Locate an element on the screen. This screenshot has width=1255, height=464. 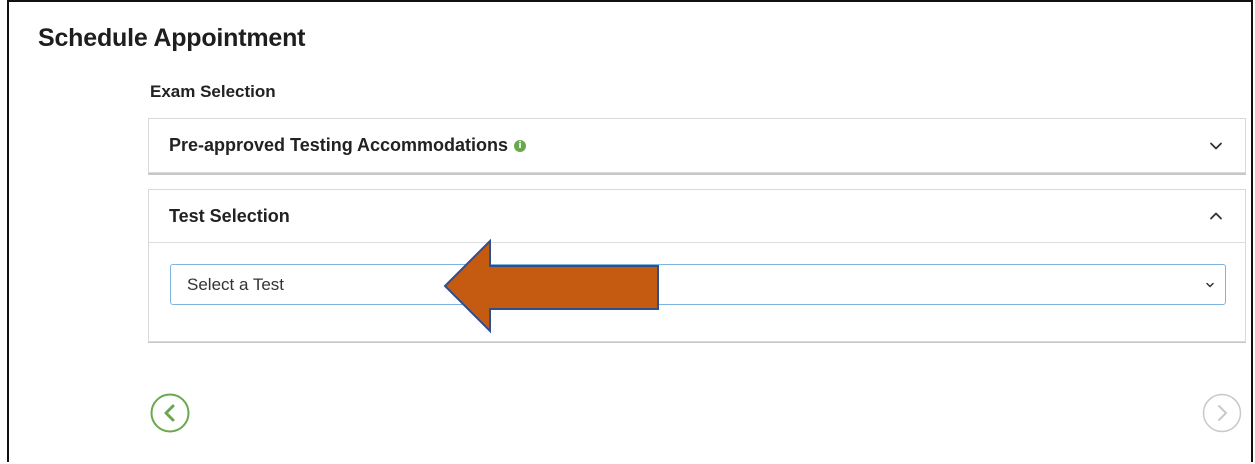
next-button is located at coordinates (1222, 413).